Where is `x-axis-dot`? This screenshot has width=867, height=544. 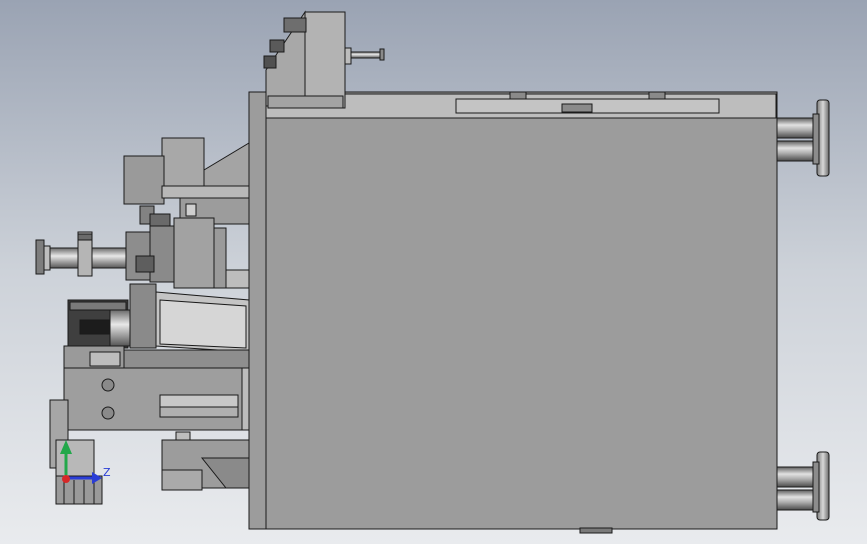 x-axis-dot is located at coordinates (66, 479).